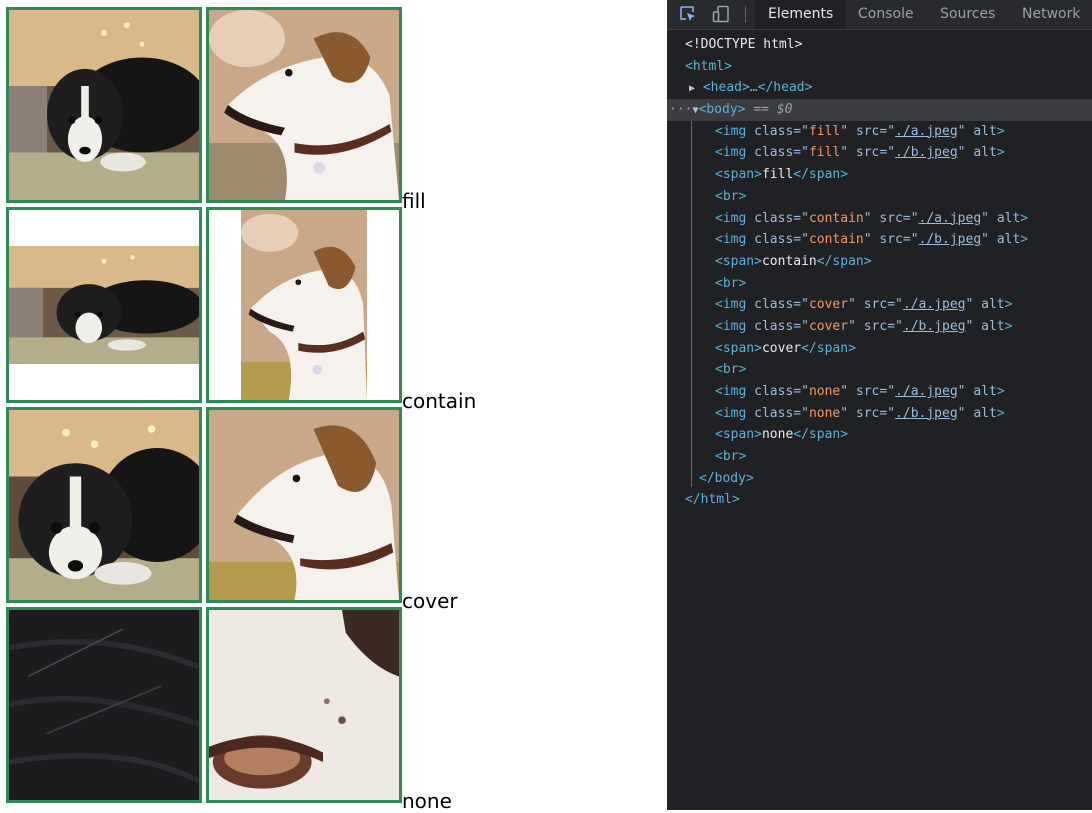 This screenshot has height=813, width=1092. Describe the element at coordinates (879, 132) in the screenshot. I see `dom-node-img: <img class="fill" src="./a.jpeg" alt>` at that location.